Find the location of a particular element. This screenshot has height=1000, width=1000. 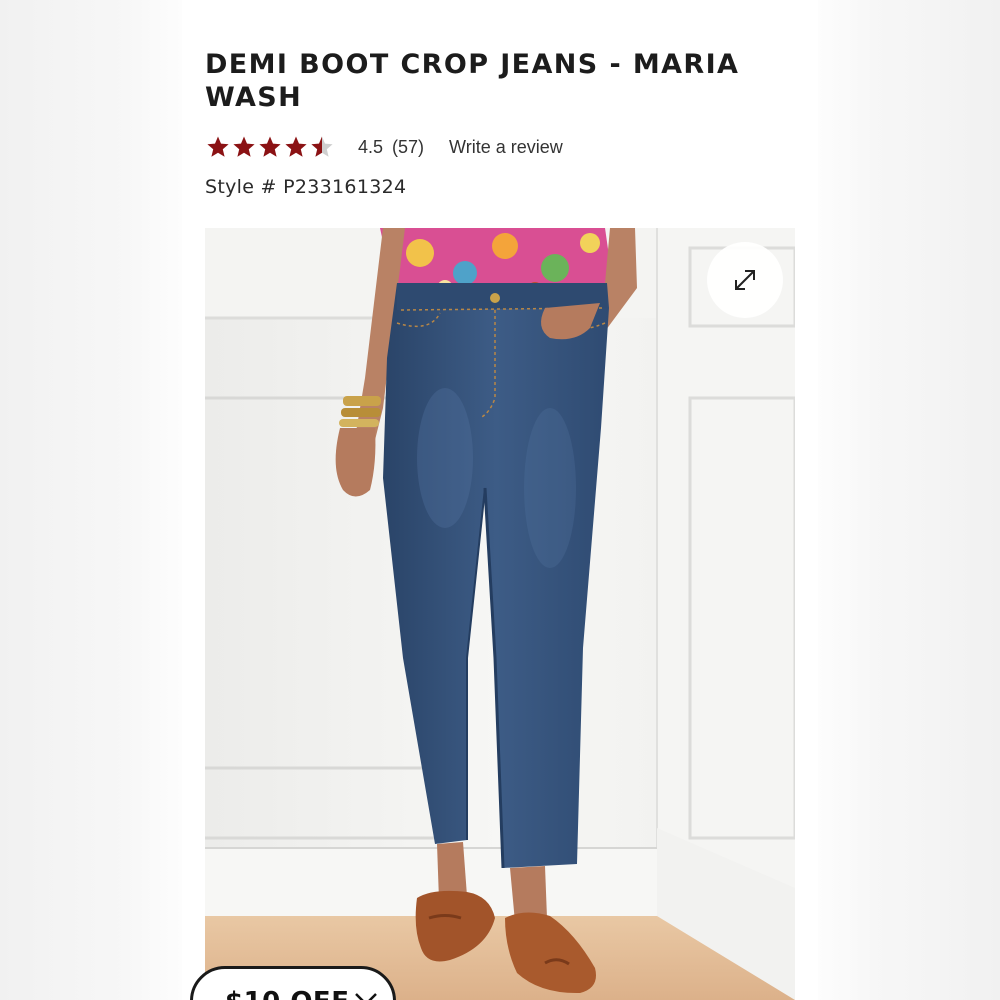

product-title: DEMI BOOT CROP JEANS - MARIA WASH is located at coordinates (472, 81).